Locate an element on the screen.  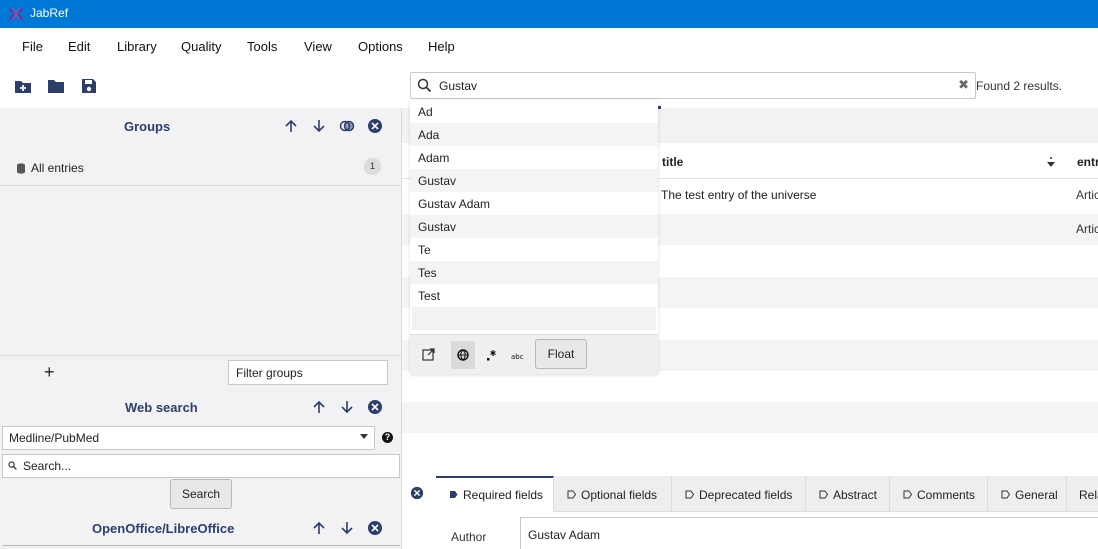
close-editor-icon is located at coordinates (417, 493).